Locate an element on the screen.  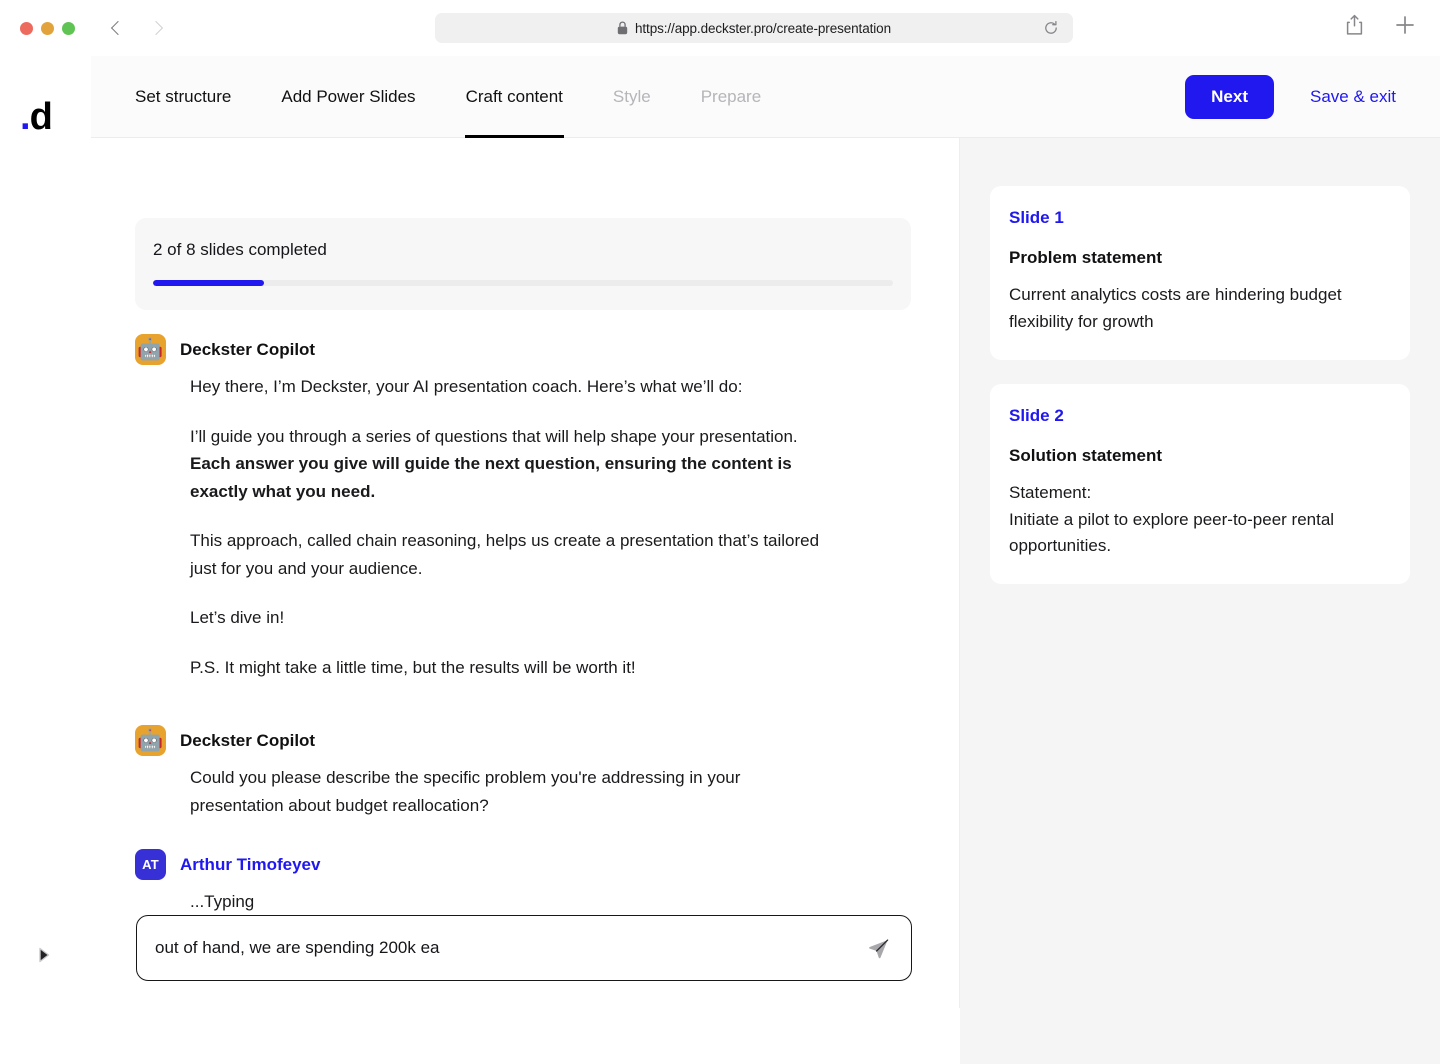
tab-label: Add Power Slides is located at coordinates (348, 96).